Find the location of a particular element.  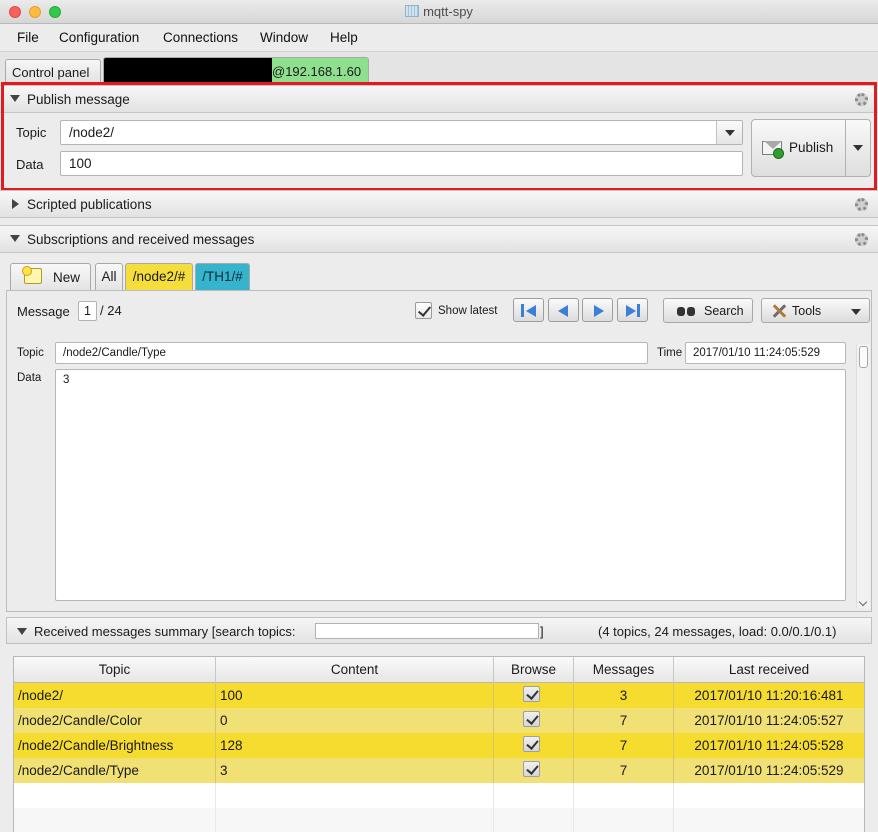

publish-button-label: Publish is located at coordinates (811, 147).